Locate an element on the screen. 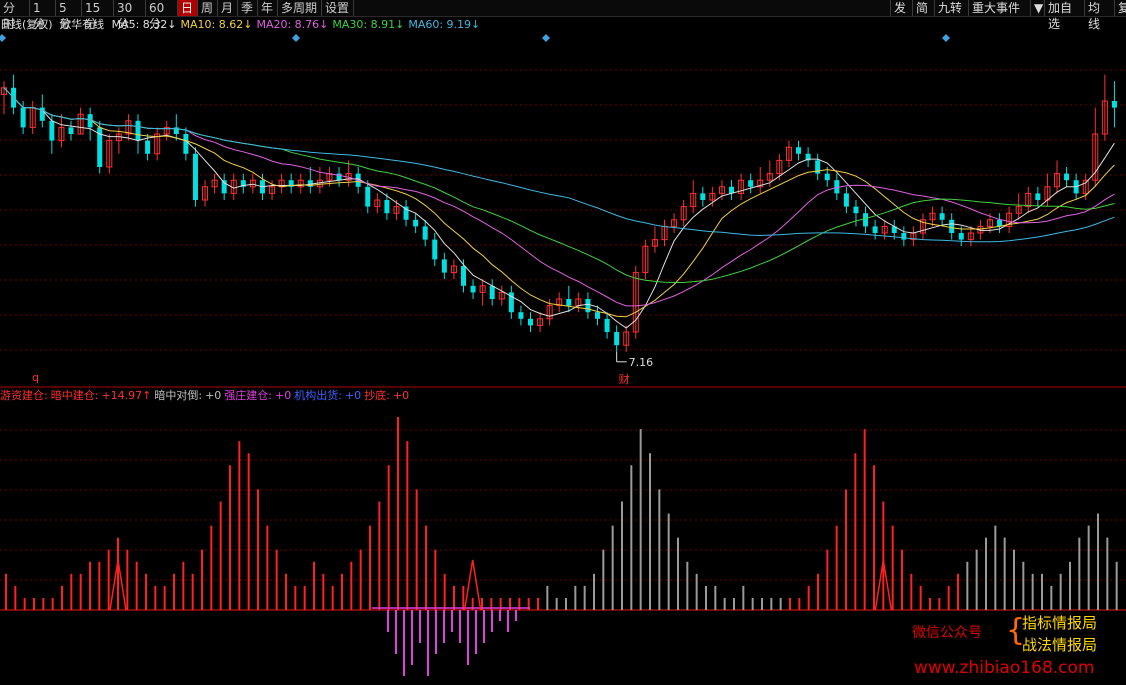  q-marker: q is located at coordinates (35, 377).